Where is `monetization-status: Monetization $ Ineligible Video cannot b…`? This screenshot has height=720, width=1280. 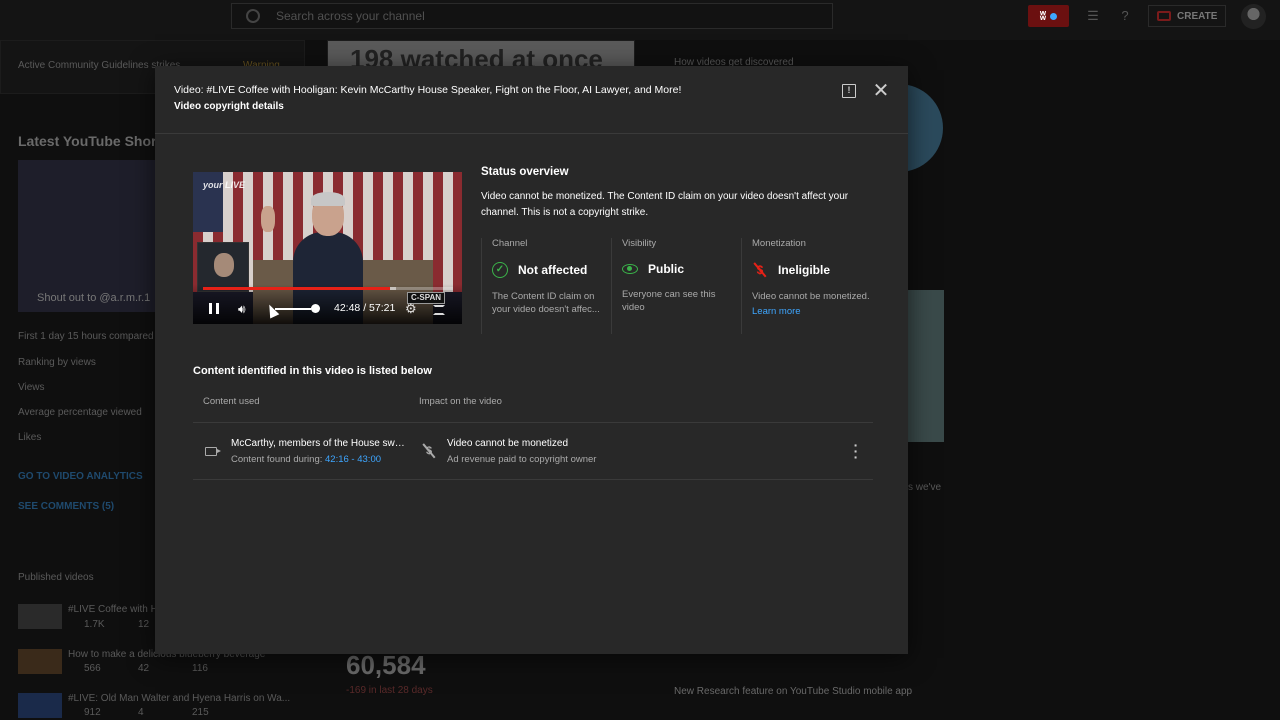 monetization-status: Monetization $ Ineligible Video cannot b… is located at coordinates (806, 286).